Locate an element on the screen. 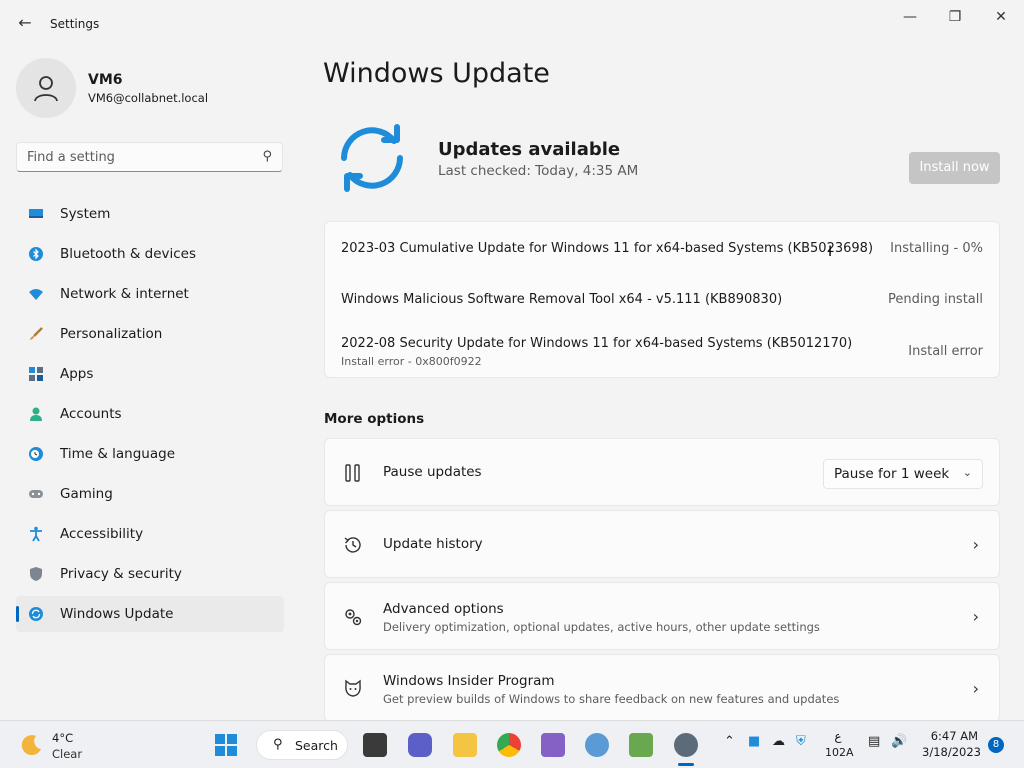  back-arrow-icon: ← is located at coordinates (25, 23).